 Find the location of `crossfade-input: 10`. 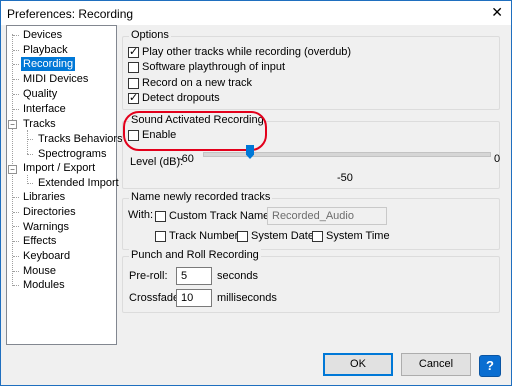

crossfade-input: 10 is located at coordinates (194, 298).